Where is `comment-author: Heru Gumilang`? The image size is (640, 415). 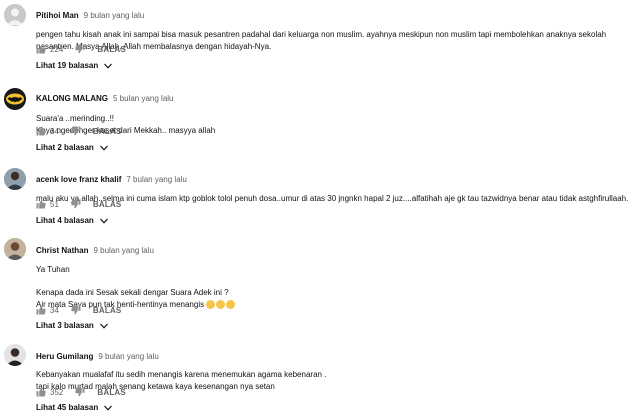
comment-author: Heru Gumilang is located at coordinates (64, 356).